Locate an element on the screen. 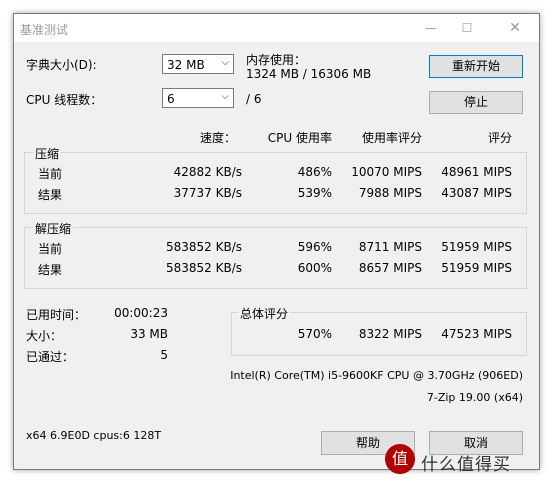 The width and height of the screenshot is (555, 488). size-label: 大小： is located at coordinates (44, 336).